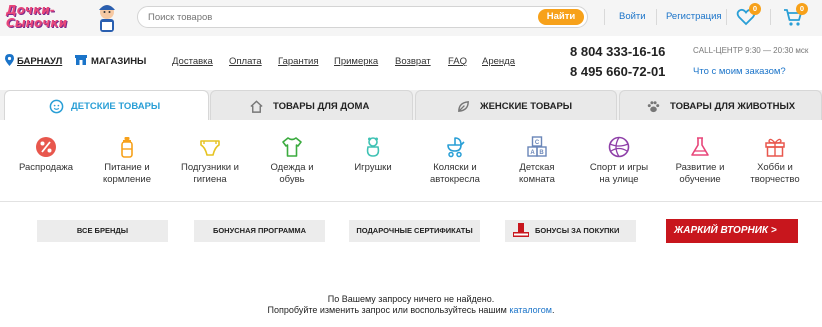  Describe the element at coordinates (619, 173) in the screenshot. I see `category-label: Спорт и игры на улице` at that location.